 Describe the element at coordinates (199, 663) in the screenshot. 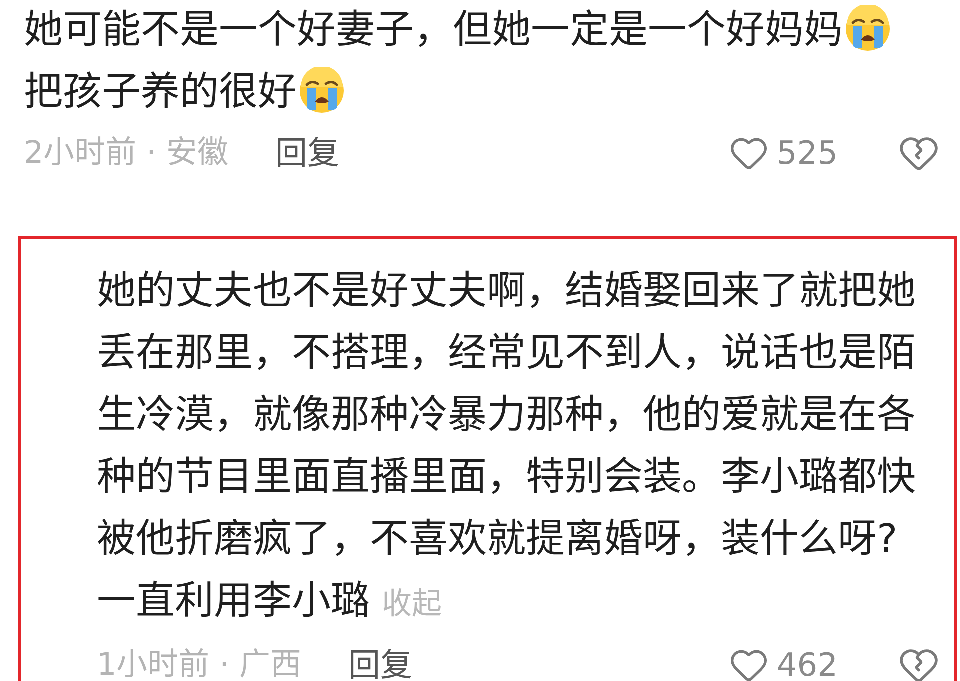

I see `time-location: 1小时前 · 广西` at that location.